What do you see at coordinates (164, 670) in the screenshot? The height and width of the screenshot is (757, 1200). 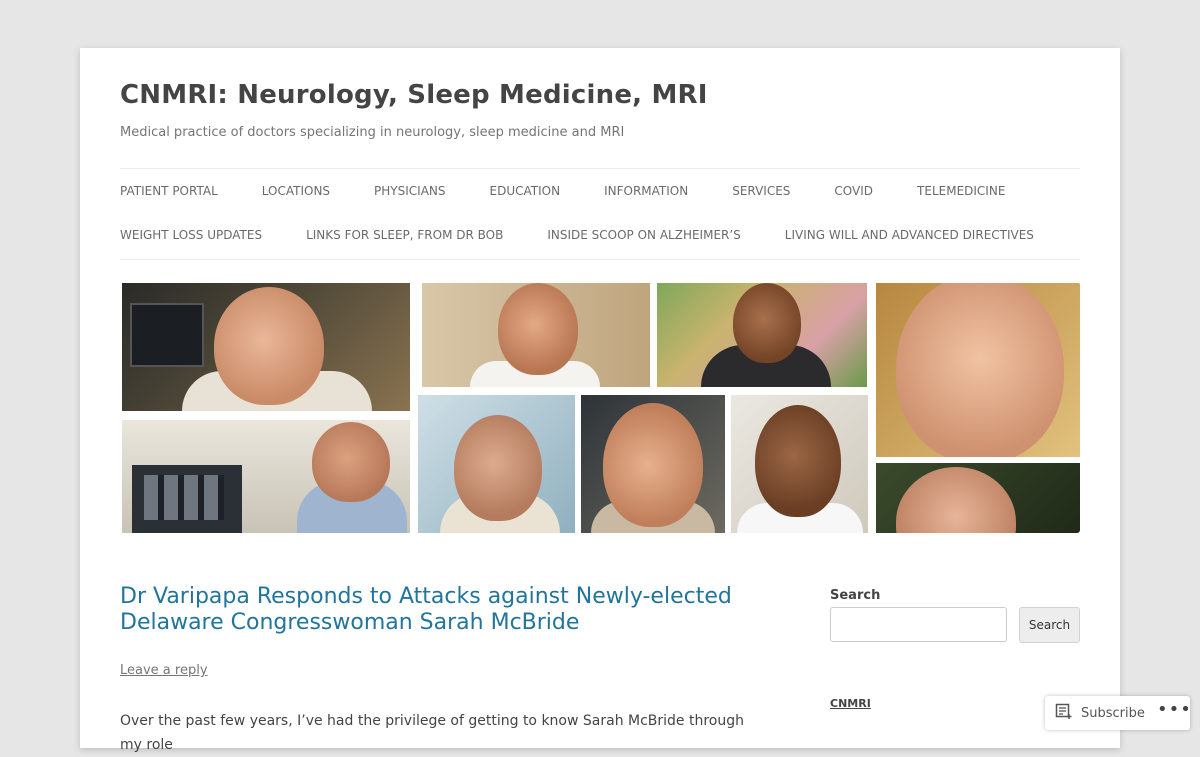 I see `leave-reply-link: Leave a reply` at bounding box center [164, 670].